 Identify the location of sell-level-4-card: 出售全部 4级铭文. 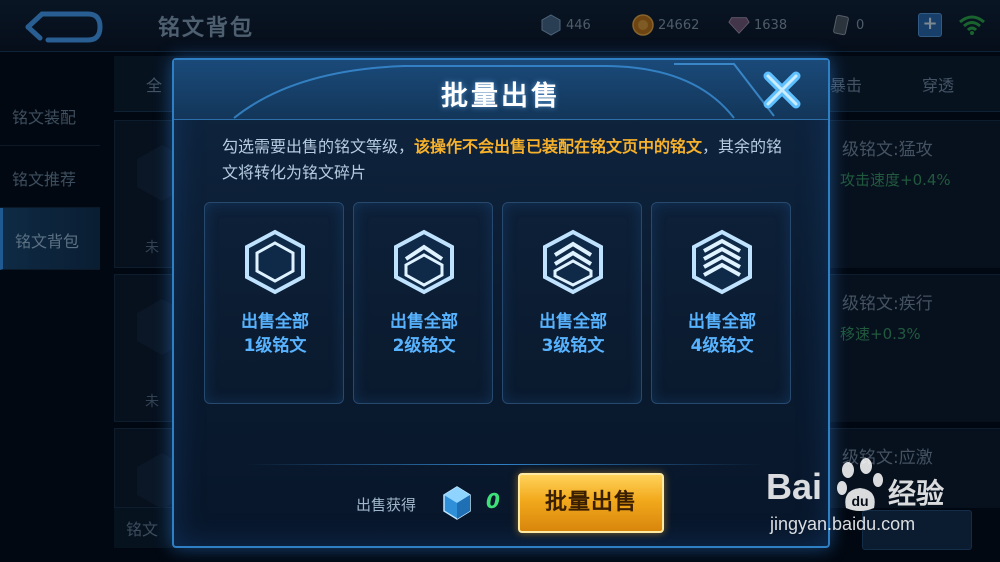
(721, 303).